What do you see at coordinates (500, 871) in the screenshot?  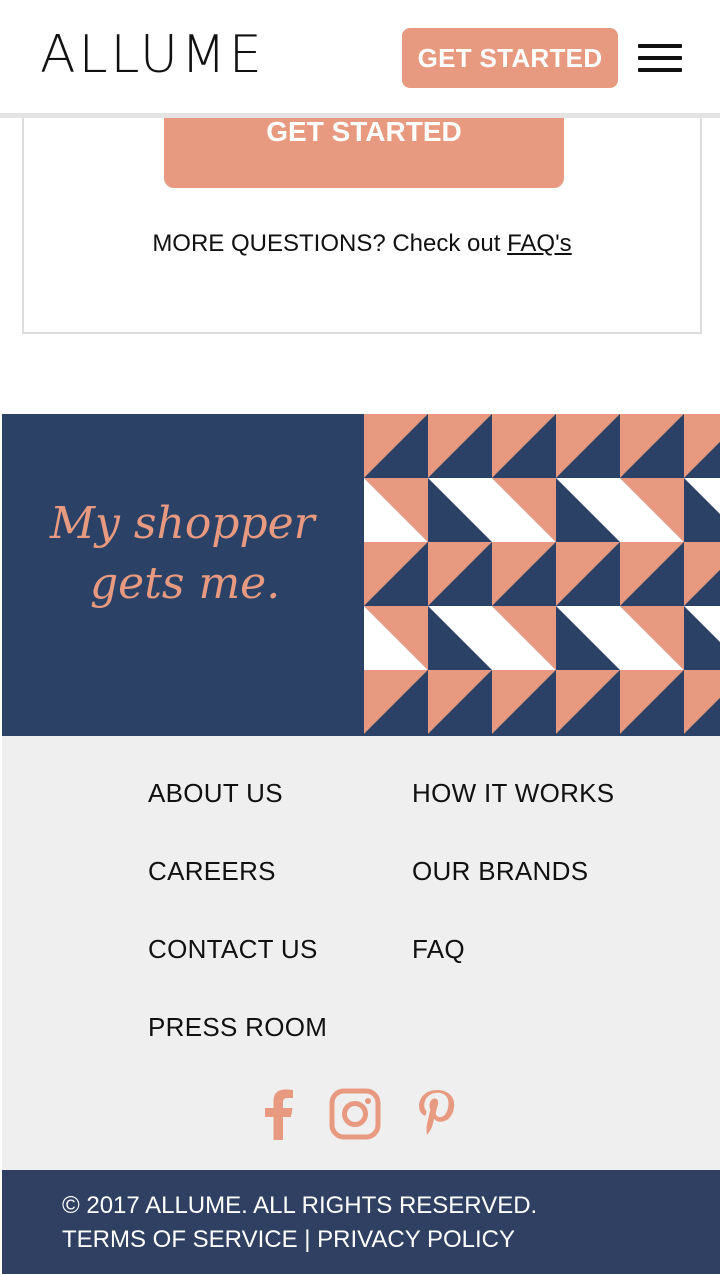 I see `footer-link-our-brands: OUR BRANDS` at bounding box center [500, 871].